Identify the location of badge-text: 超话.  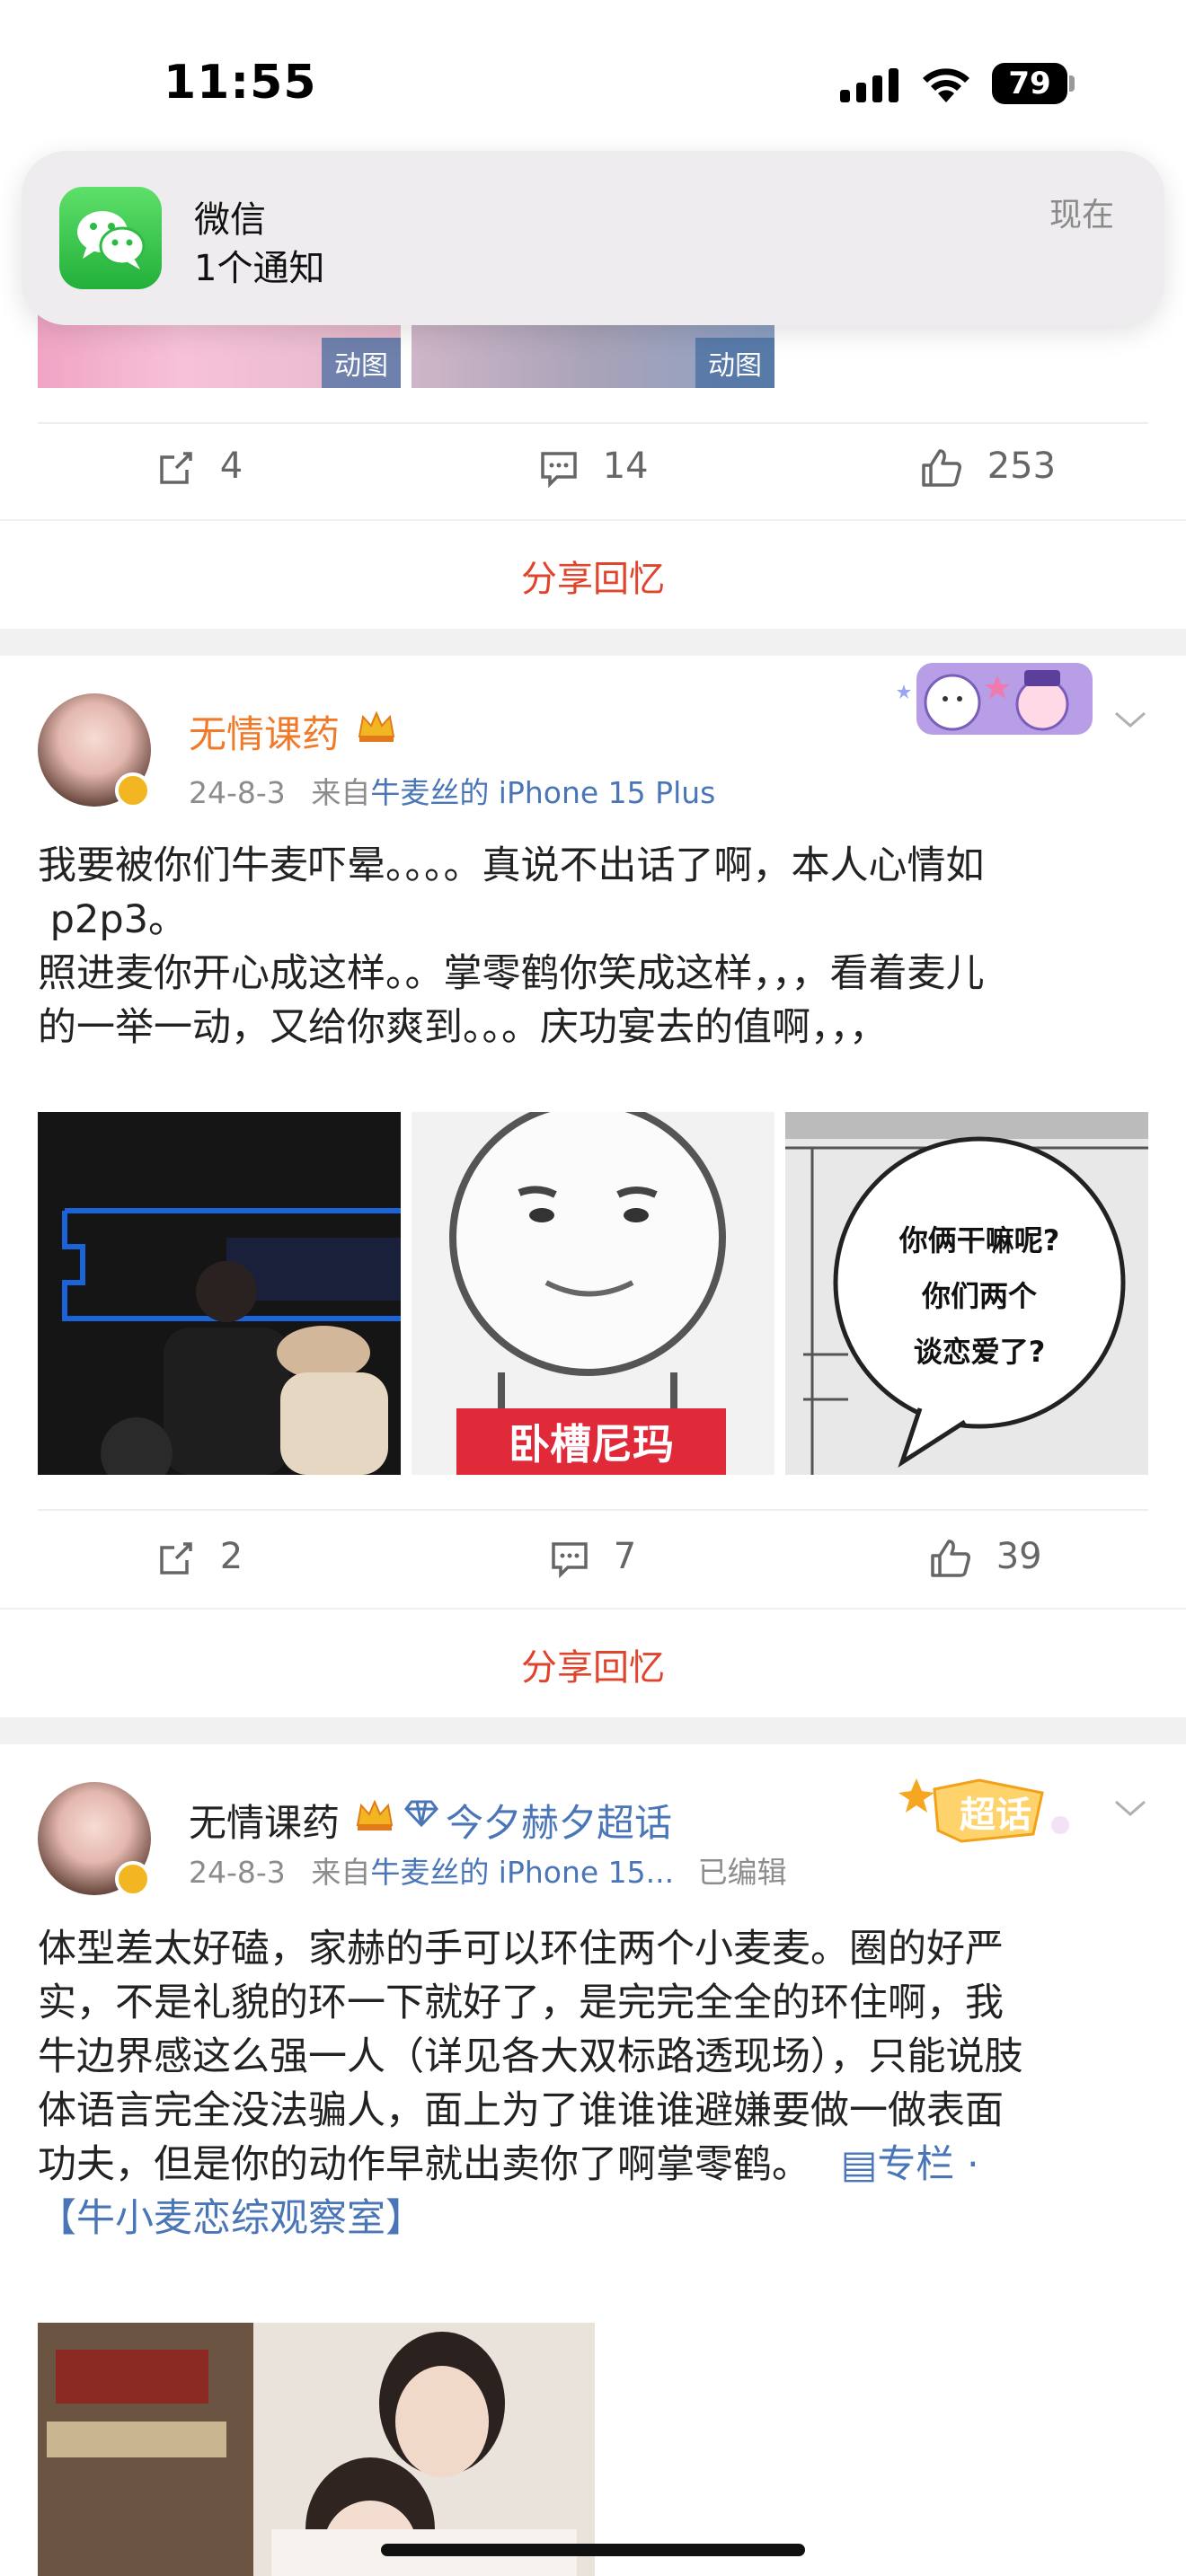
(995, 1815).